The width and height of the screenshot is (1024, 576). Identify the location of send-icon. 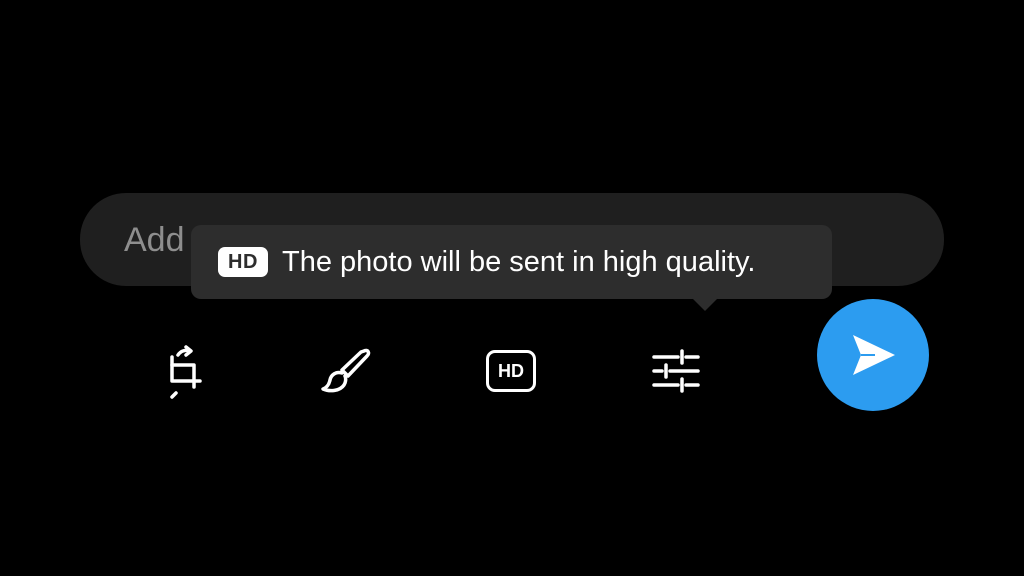
(874, 355).